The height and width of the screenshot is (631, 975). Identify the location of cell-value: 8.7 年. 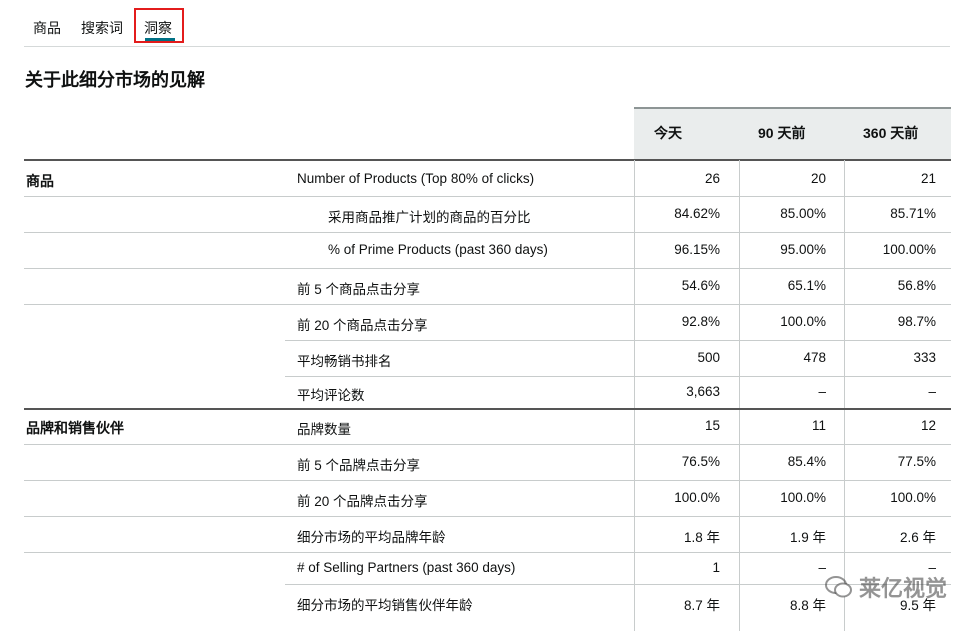
(701, 605).